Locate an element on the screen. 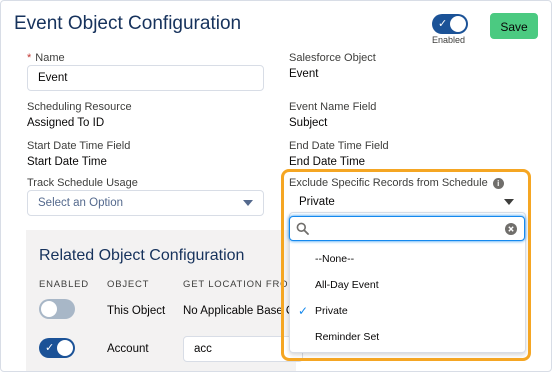  event-name-field-label: Event Name Field is located at coordinates (333, 107).